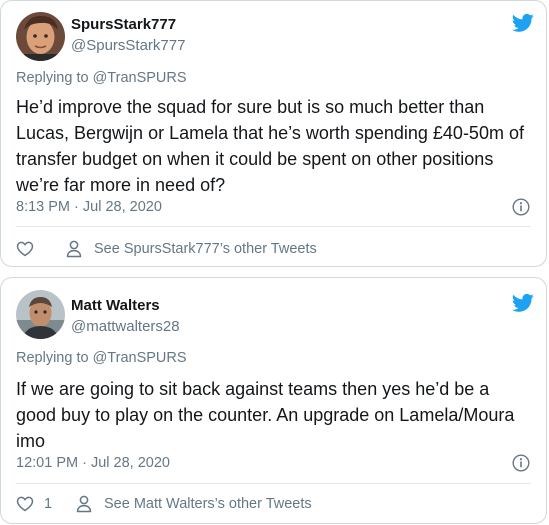  I want to click on tweet-timestamp: 8:13 PM · Jul 28, 2020, so click(89, 207).